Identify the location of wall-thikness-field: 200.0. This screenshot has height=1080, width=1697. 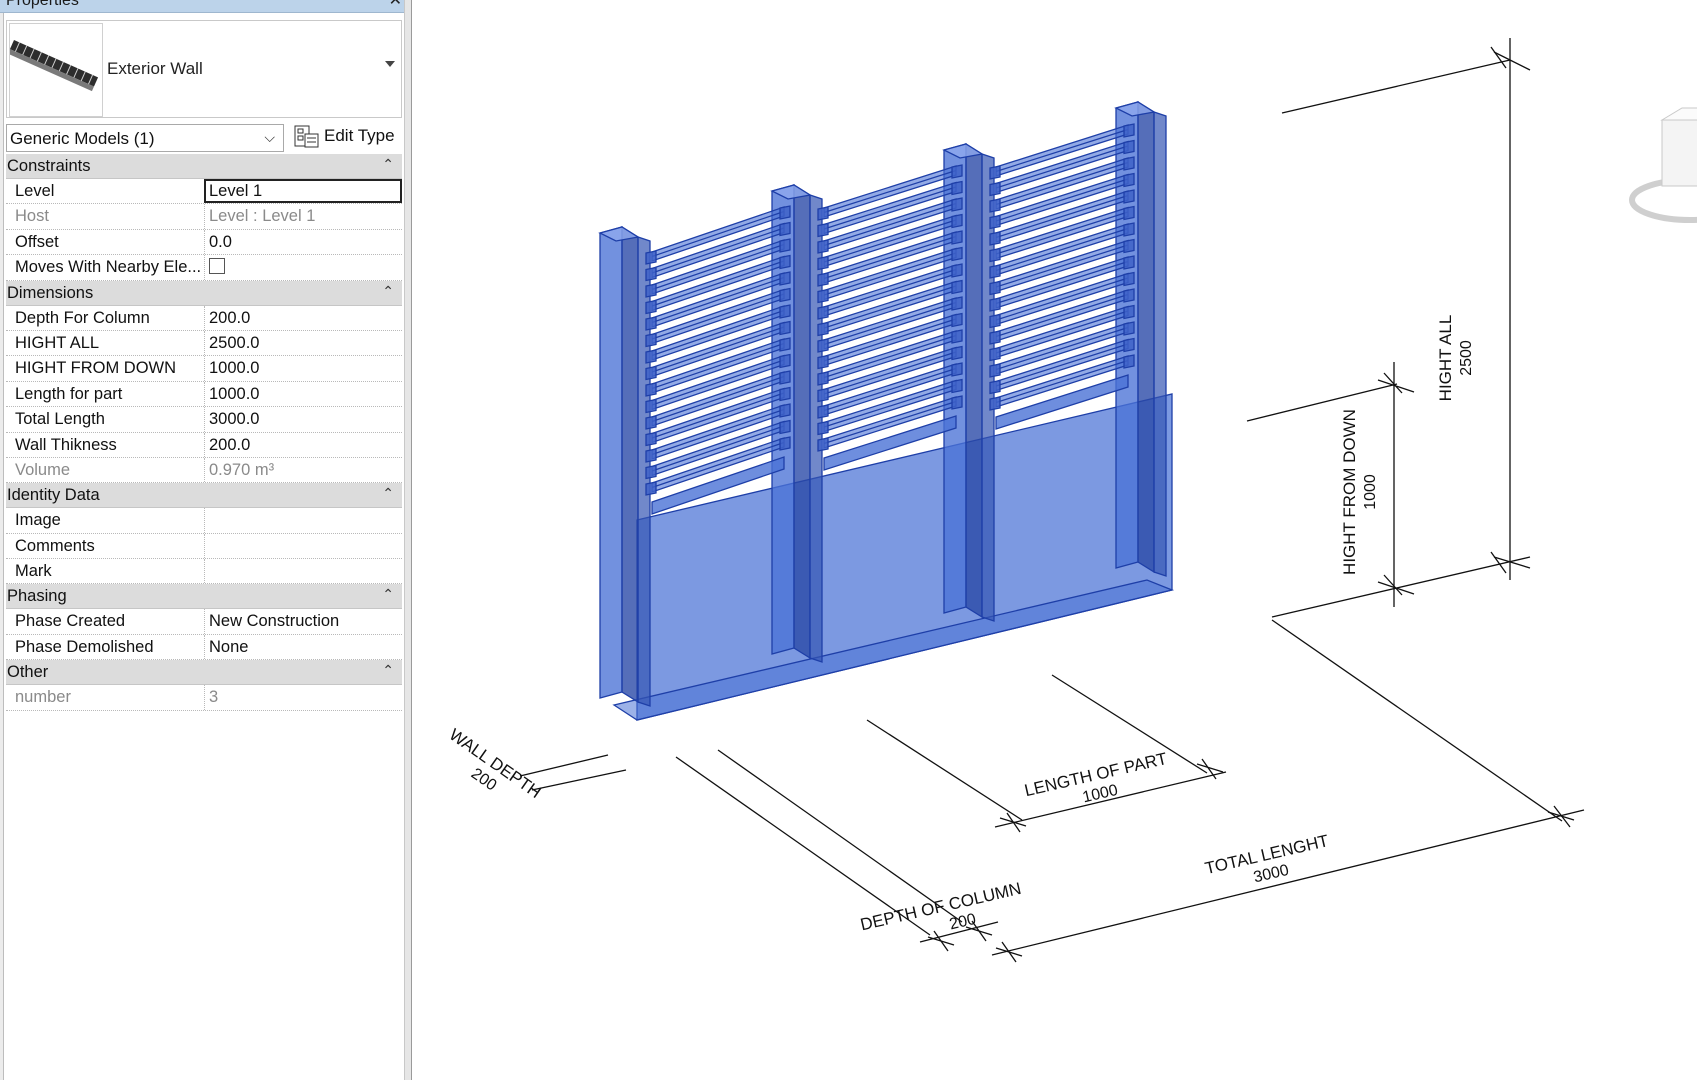
(303, 444).